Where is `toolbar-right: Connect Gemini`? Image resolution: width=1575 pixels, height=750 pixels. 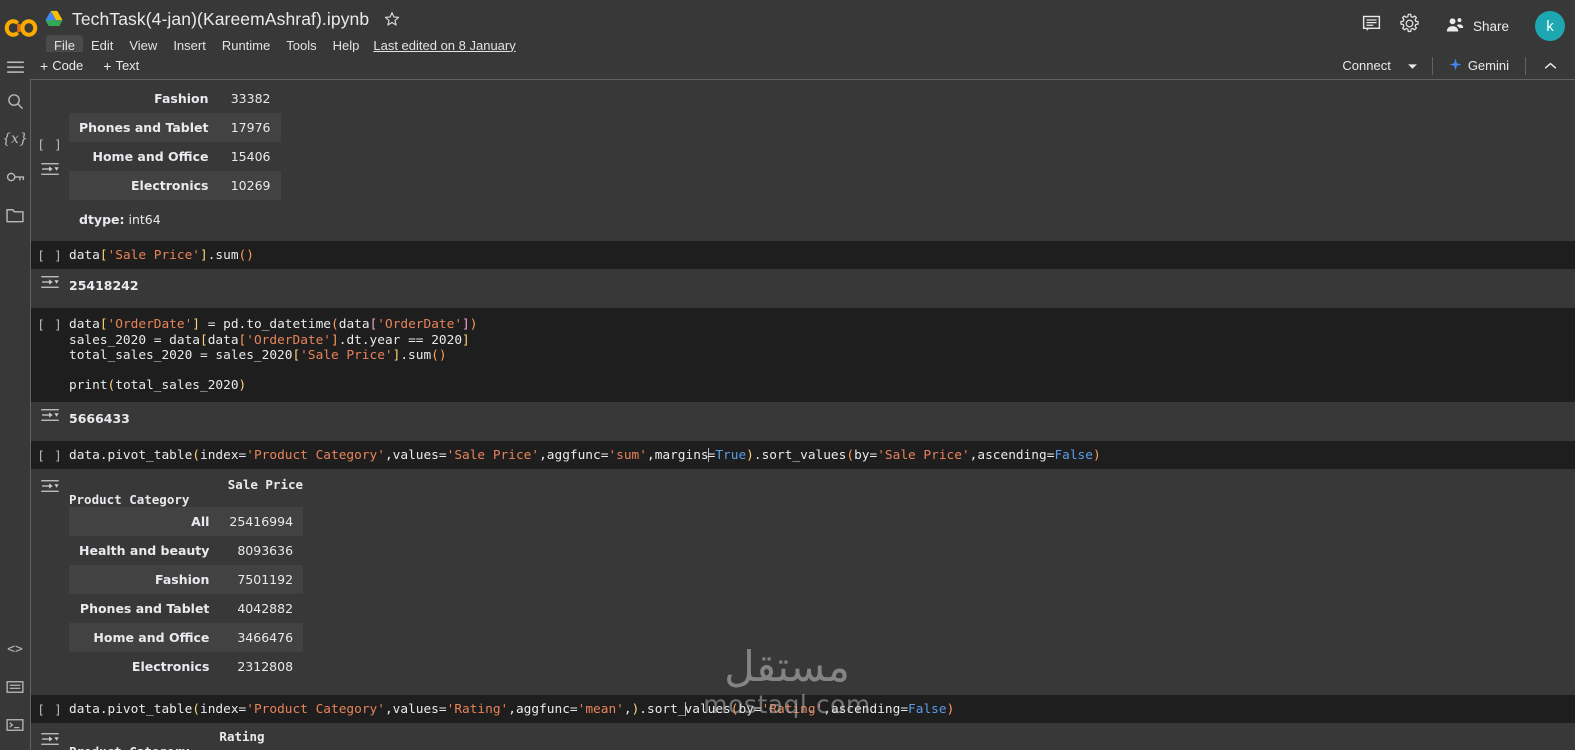
toolbar-right: Connect Gemini is located at coordinates (1449, 66).